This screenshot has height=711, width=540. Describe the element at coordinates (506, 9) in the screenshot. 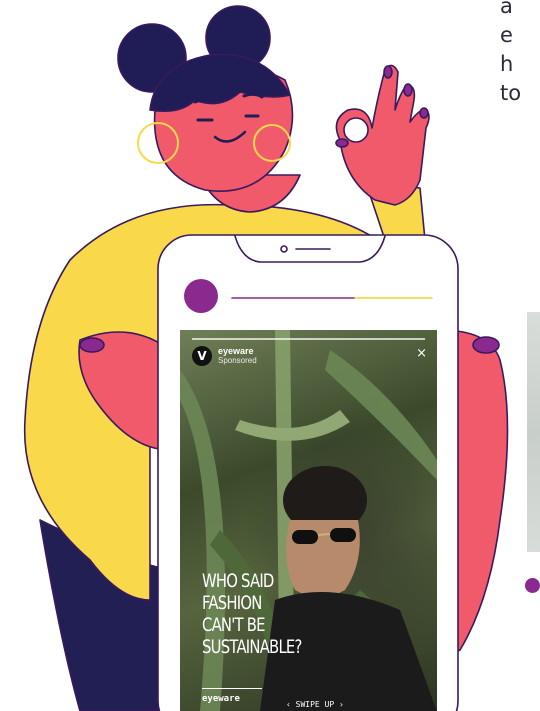

I see `paragraph-line: a` at that location.